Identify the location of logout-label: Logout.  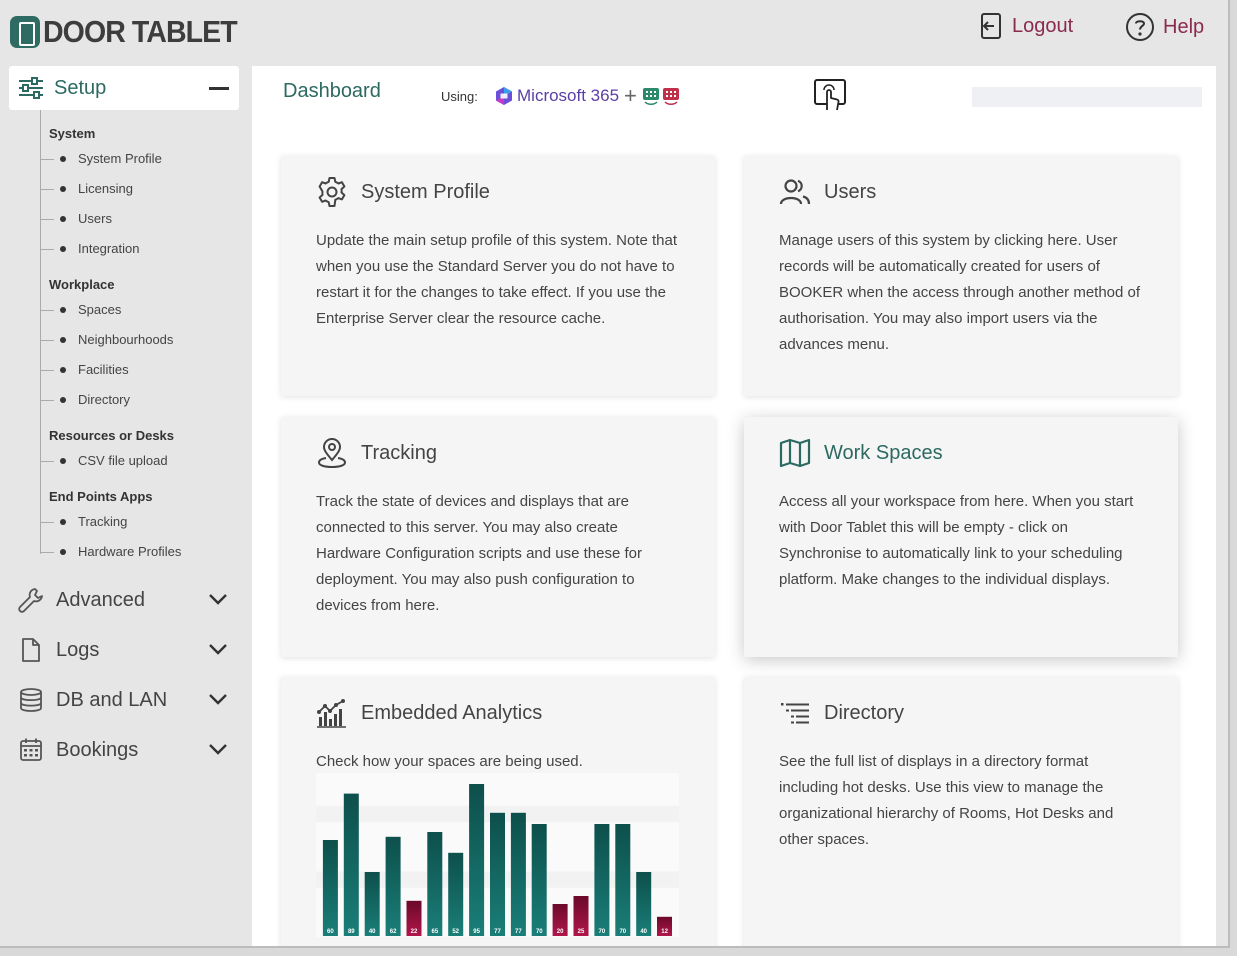
(1043, 25).